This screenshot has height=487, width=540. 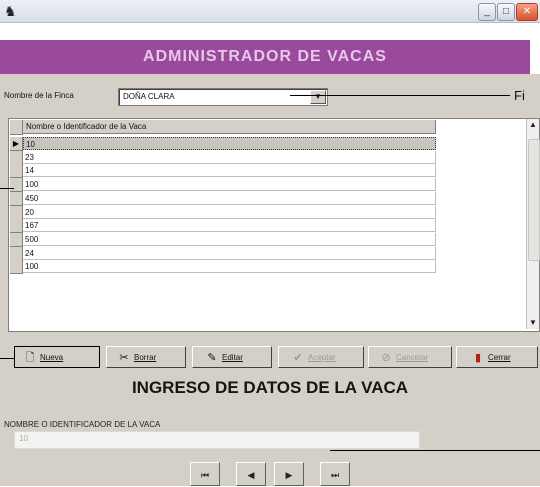 What do you see at coordinates (519, 95) in the screenshot?
I see `callout-label: Fi` at bounding box center [519, 95].